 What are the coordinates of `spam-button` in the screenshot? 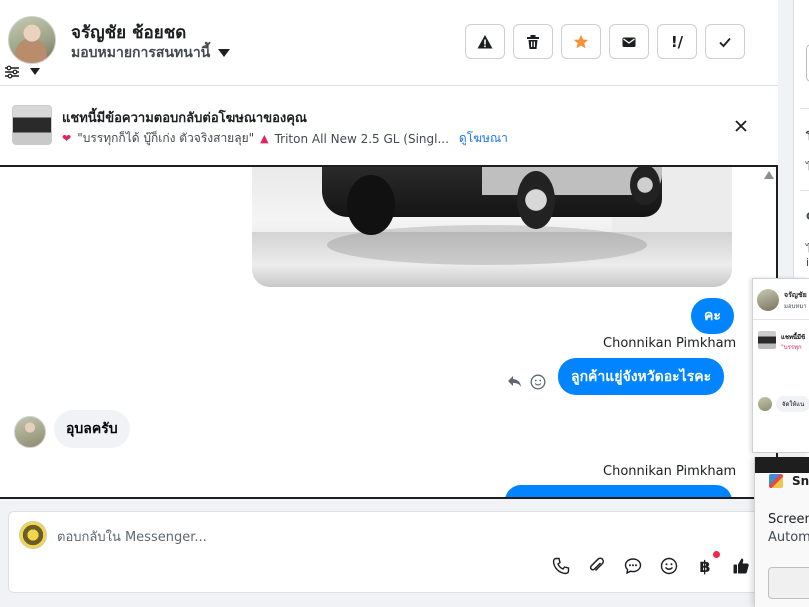 It's located at (485, 41).